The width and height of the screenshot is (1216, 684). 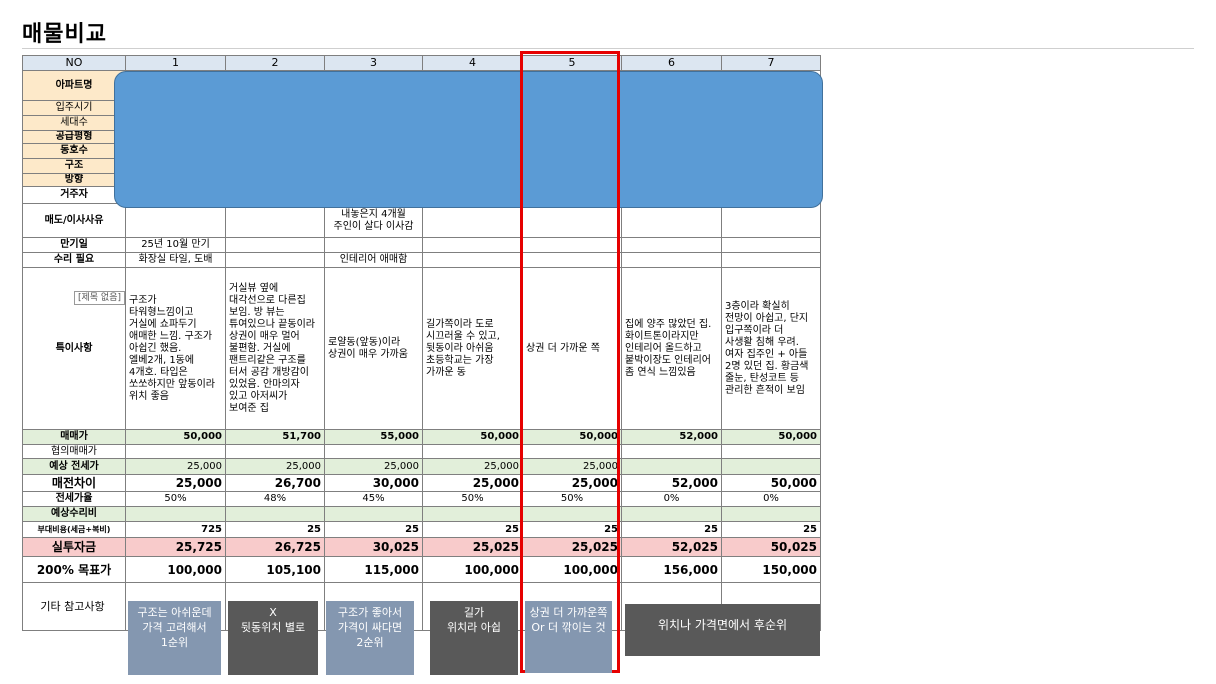 I want to click on price-cell: 52,000, so click(x=671, y=437).